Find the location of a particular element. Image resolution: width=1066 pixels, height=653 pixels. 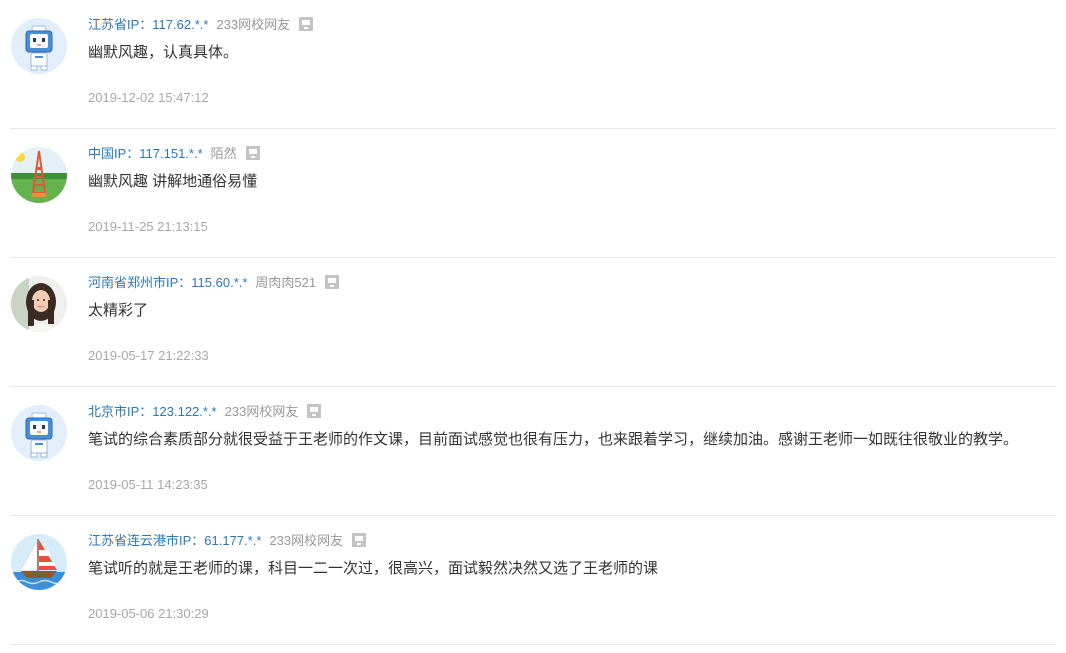

username: 陌然 is located at coordinates (223, 153).